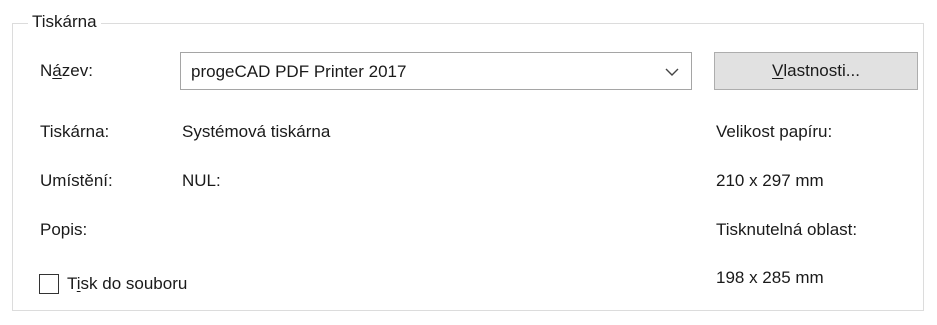  What do you see at coordinates (770, 180) in the screenshot?
I see `paper-size-value: 210 x 297 mm` at bounding box center [770, 180].